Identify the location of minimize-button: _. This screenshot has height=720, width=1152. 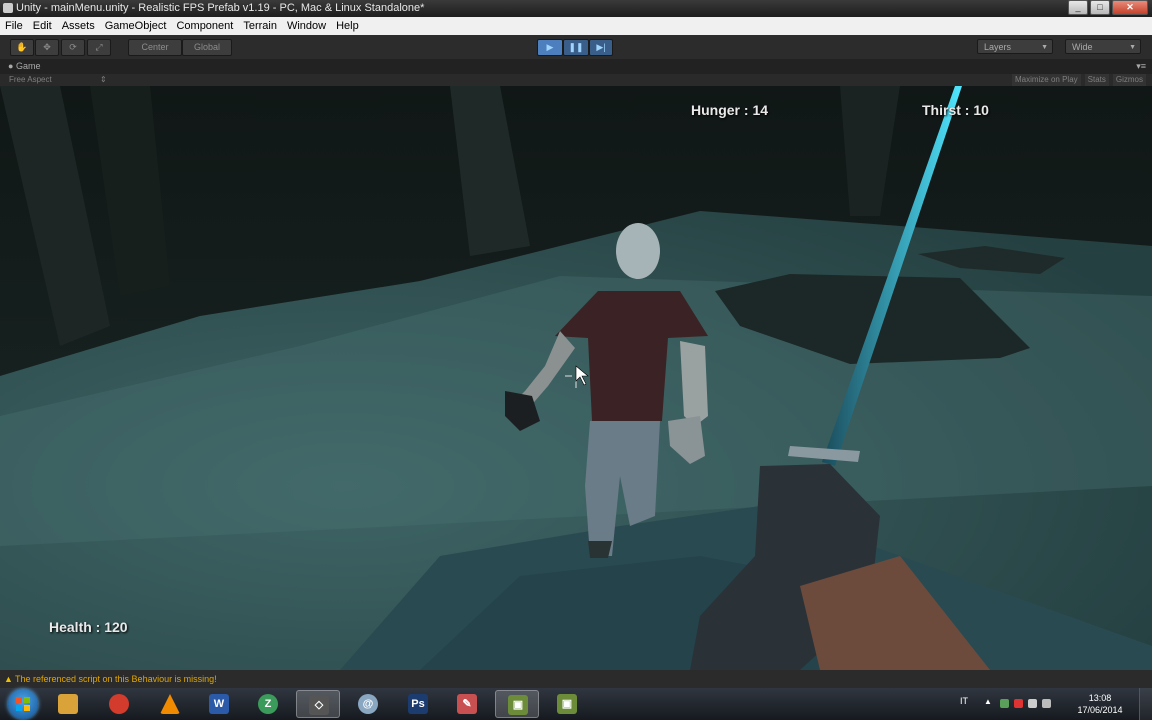
(1078, 7).